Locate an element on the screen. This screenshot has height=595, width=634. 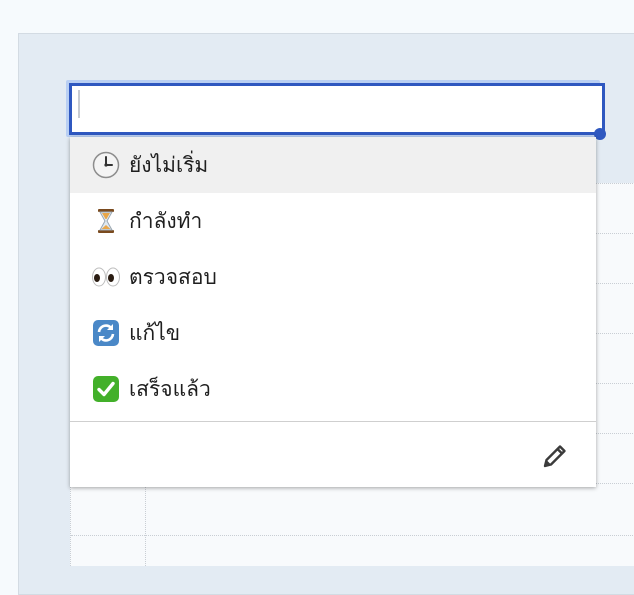
status-option-label: ตรวจสอบ is located at coordinates (173, 276).